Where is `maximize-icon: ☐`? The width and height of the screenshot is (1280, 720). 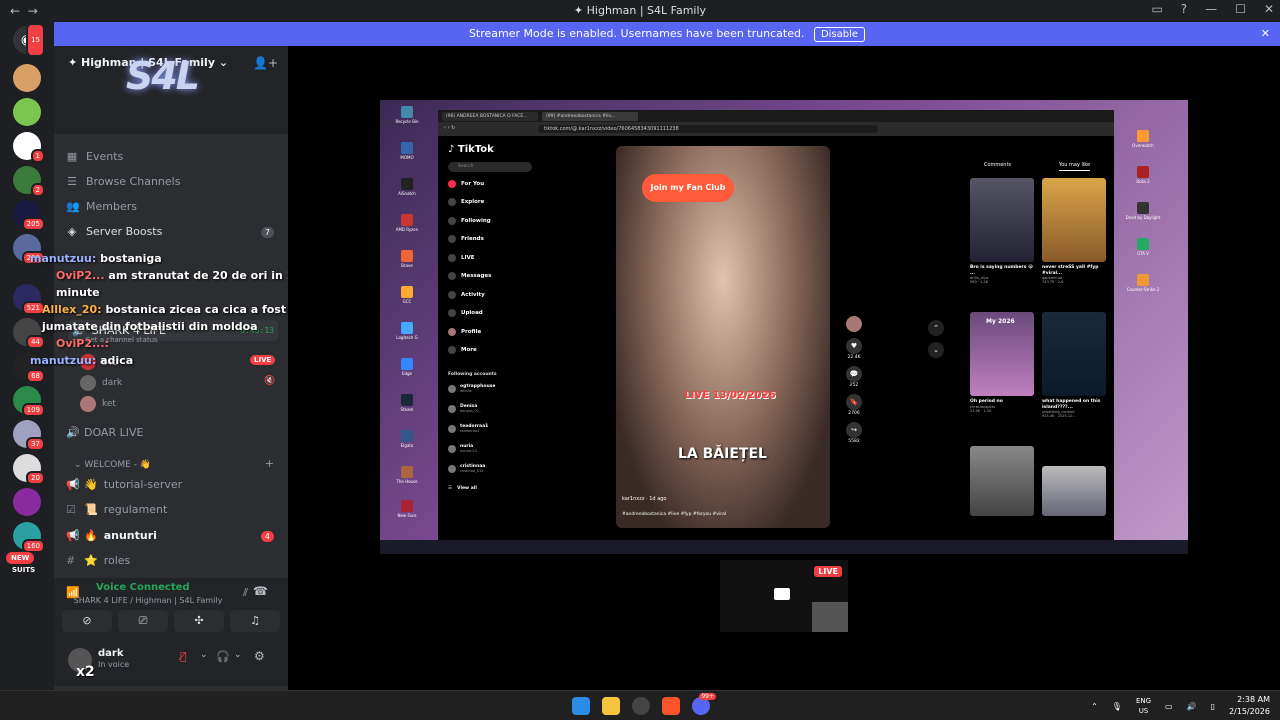 maximize-icon: ☐ is located at coordinates (1240, 9).